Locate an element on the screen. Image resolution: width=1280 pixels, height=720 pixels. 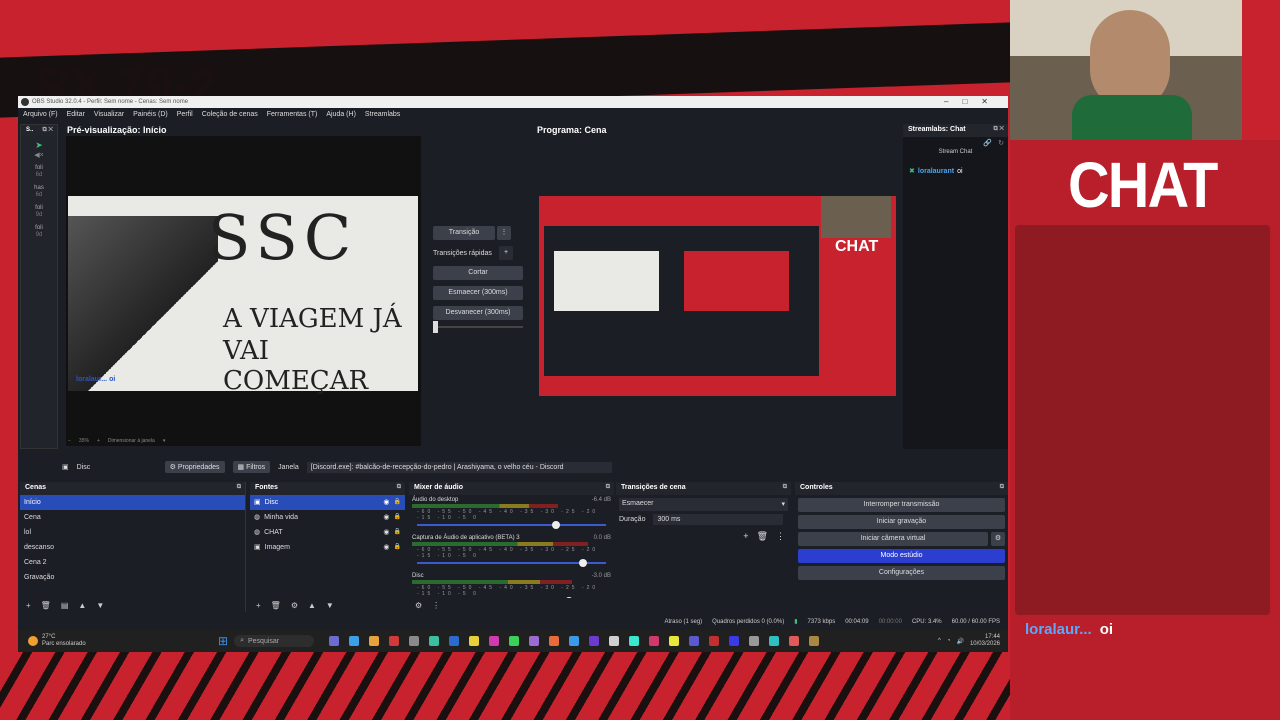
stop-stream-button: Interromper transmissão is located at coordinates (901, 505).